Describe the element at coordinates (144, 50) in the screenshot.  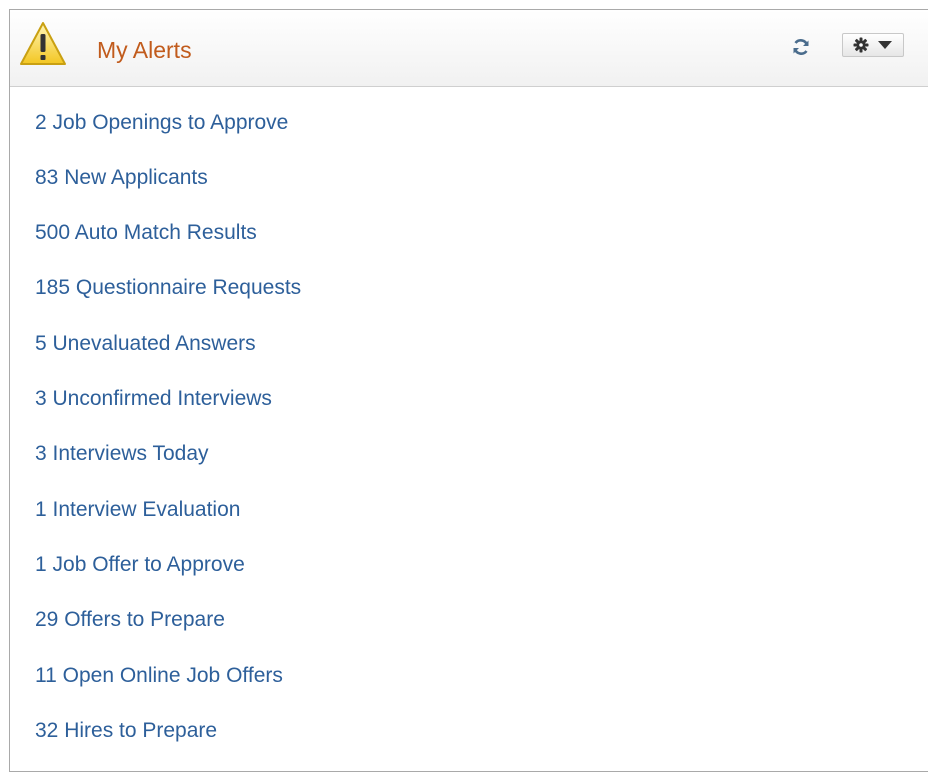
I see `pagelet-title: My Alerts` at that location.